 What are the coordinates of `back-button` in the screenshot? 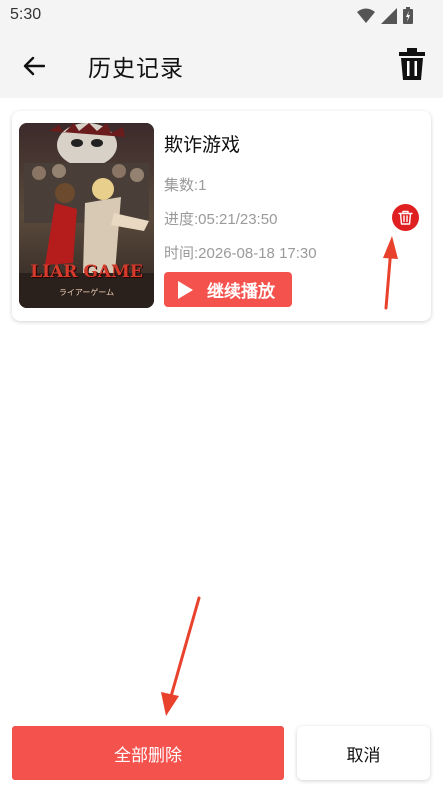 It's located at (34, 66).